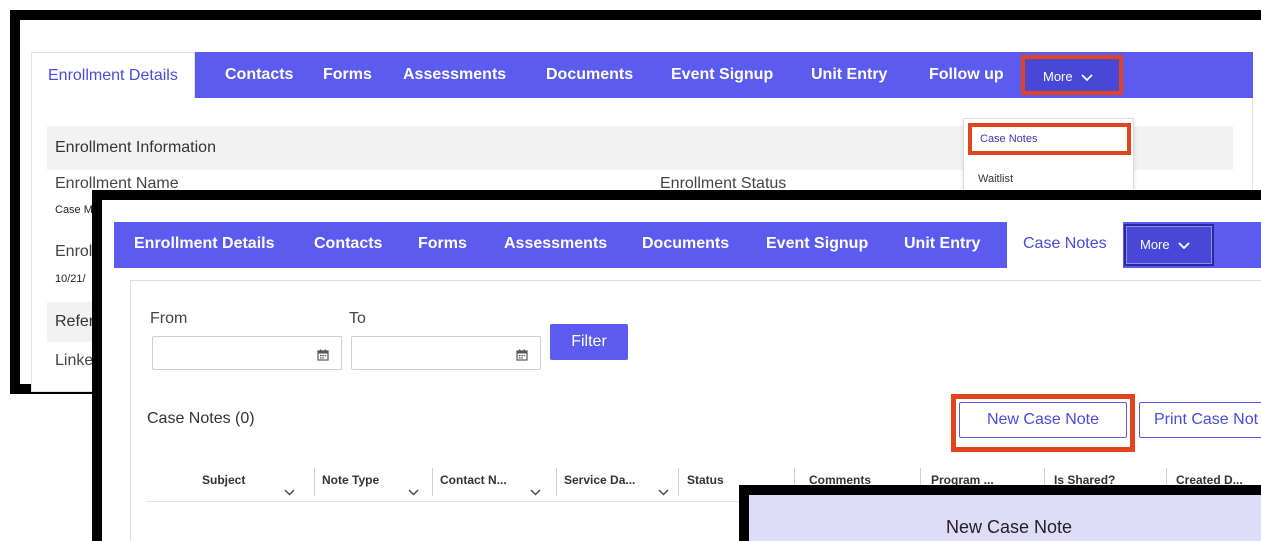  I want to click on linked-label: Linke, so click(74, 360).